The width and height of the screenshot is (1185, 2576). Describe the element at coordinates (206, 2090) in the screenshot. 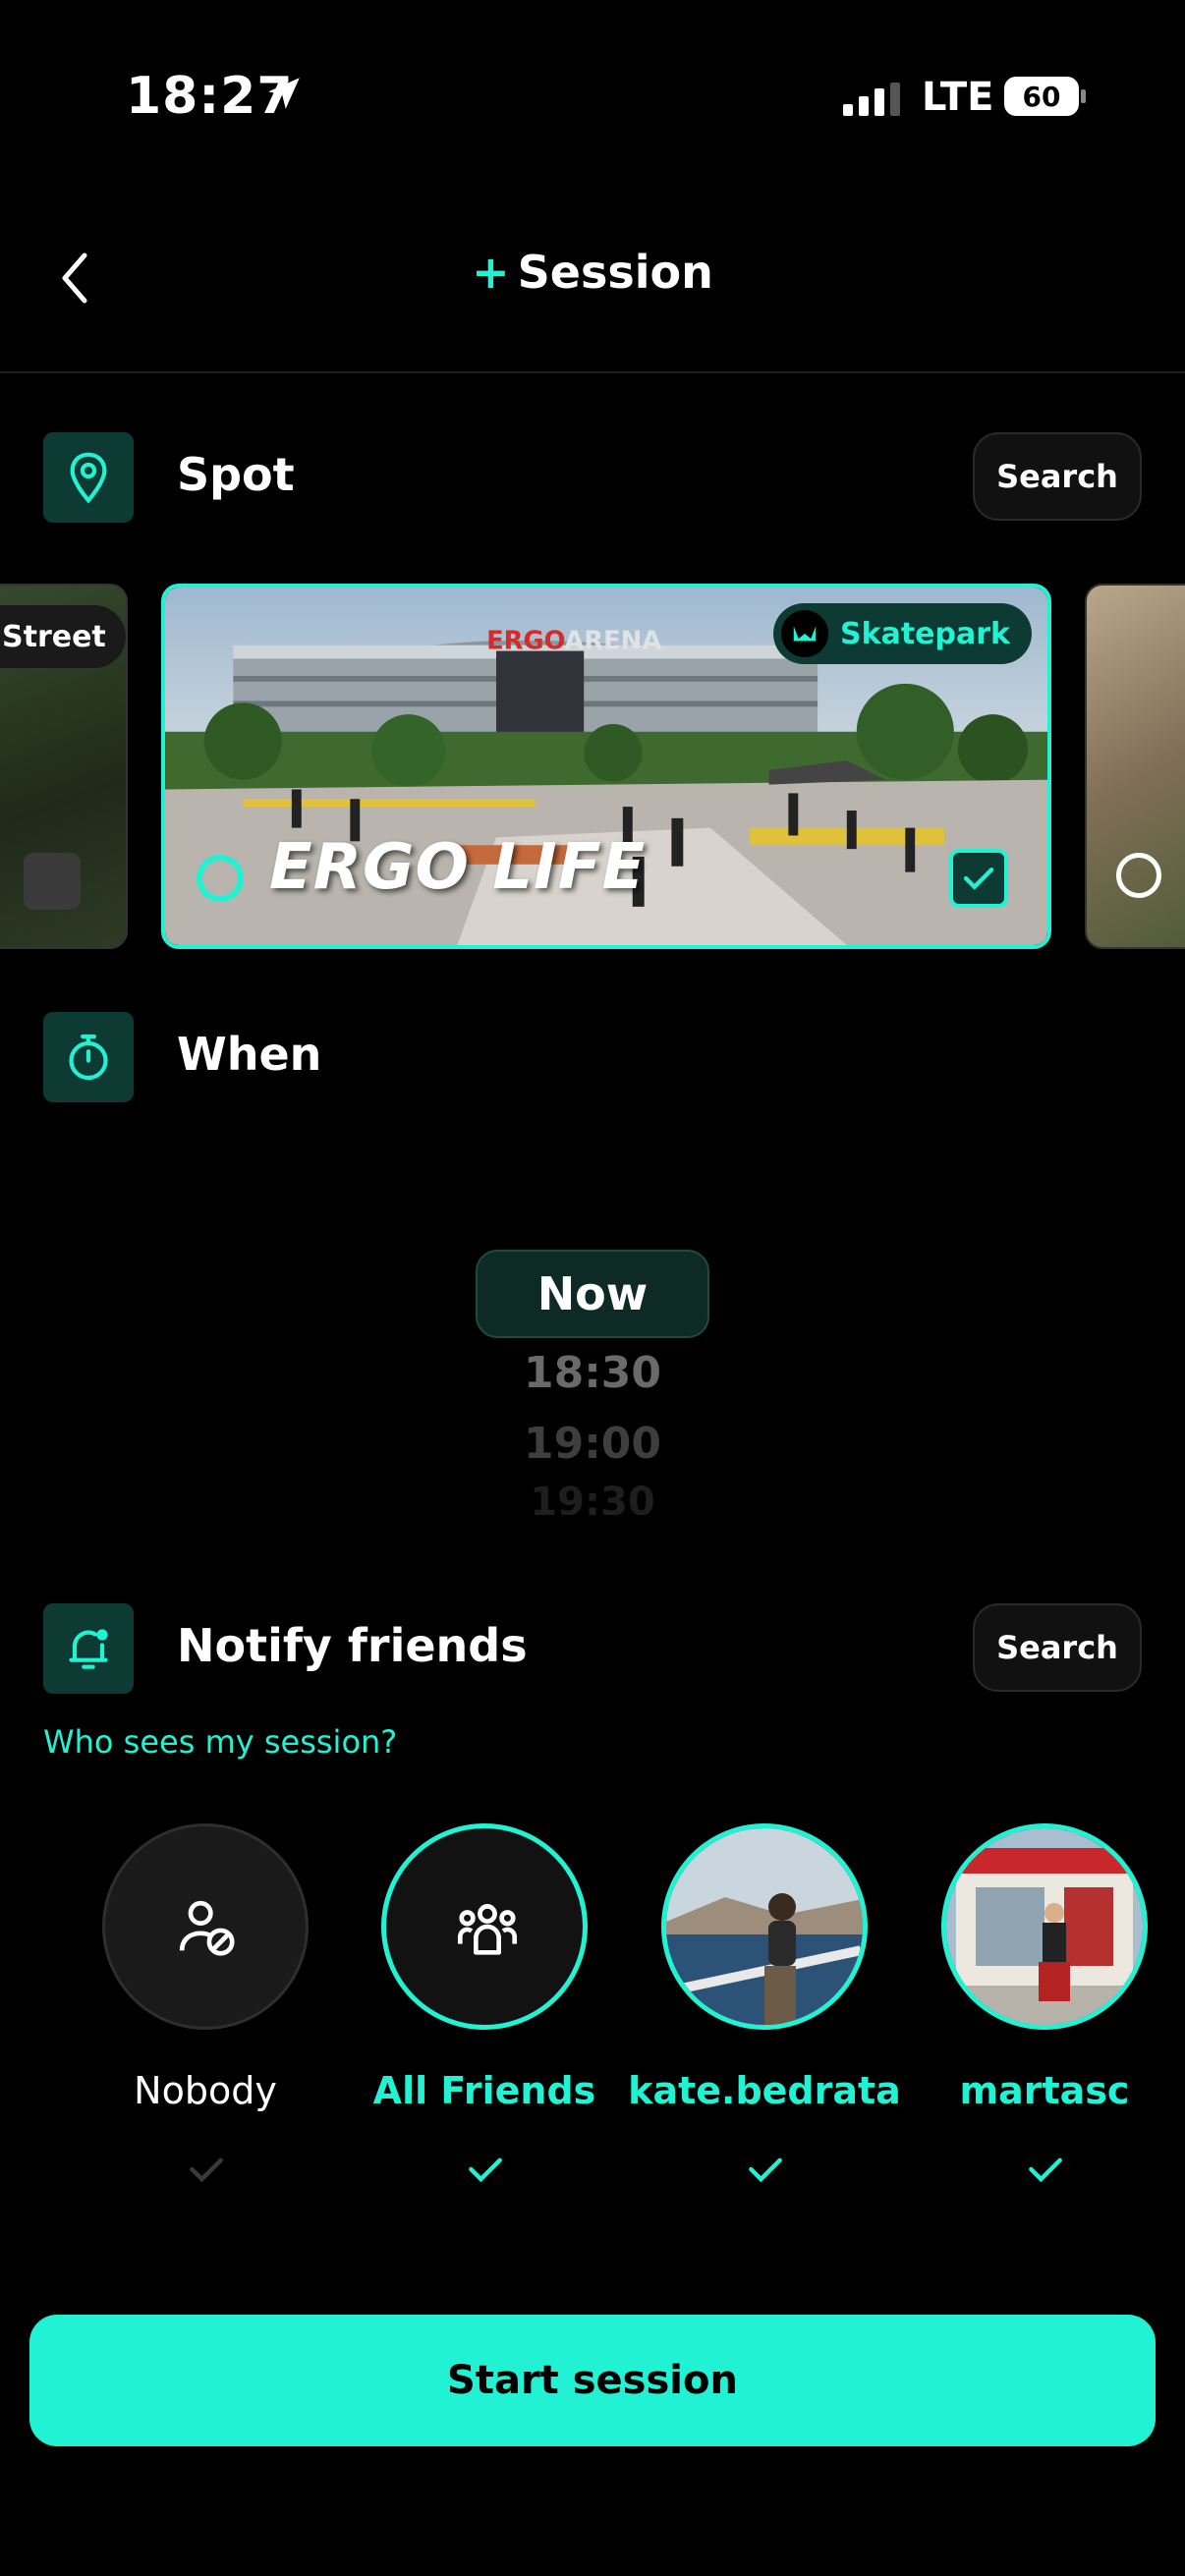

I see `friend-name: Nobody` at that location.